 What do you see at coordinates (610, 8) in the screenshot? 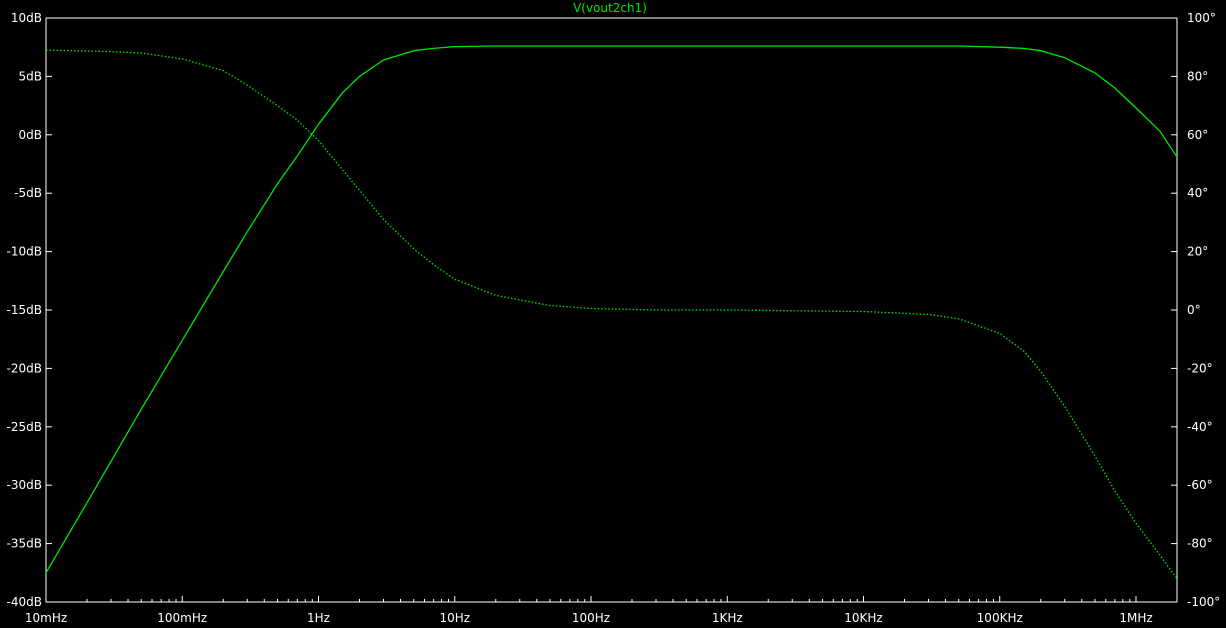
I see `trace-title: V(vout2ch1)` at bounding box center [610, 8].